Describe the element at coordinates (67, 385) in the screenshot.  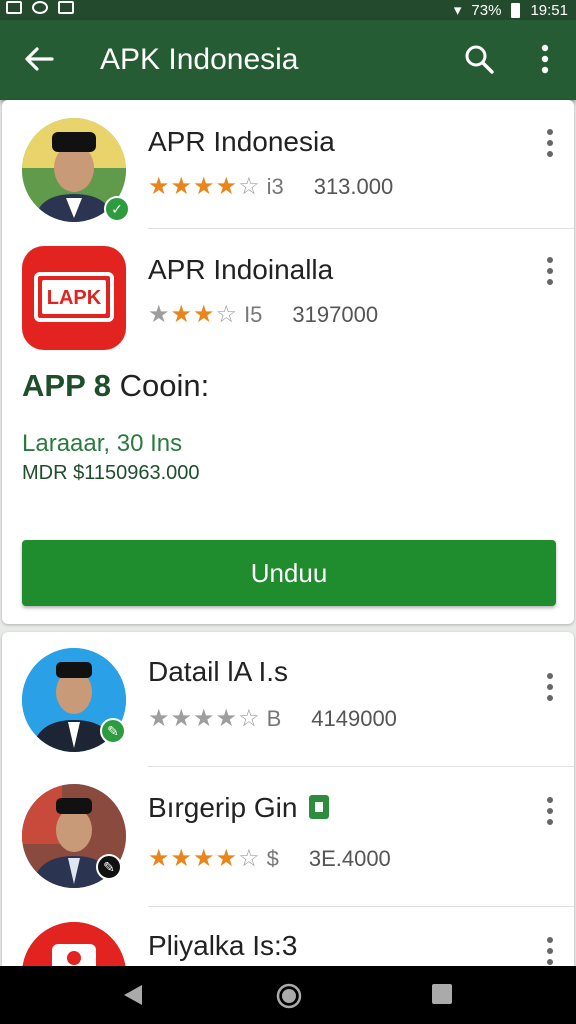
I see `promo-title-bold: APP 8` at that location.